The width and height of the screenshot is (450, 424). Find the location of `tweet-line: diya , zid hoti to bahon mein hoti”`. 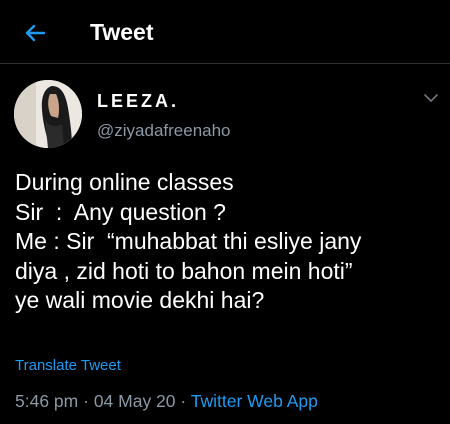

tweet-line: diya , zid hoti to bahon mein hoti” is located at coordinates (184, 270).